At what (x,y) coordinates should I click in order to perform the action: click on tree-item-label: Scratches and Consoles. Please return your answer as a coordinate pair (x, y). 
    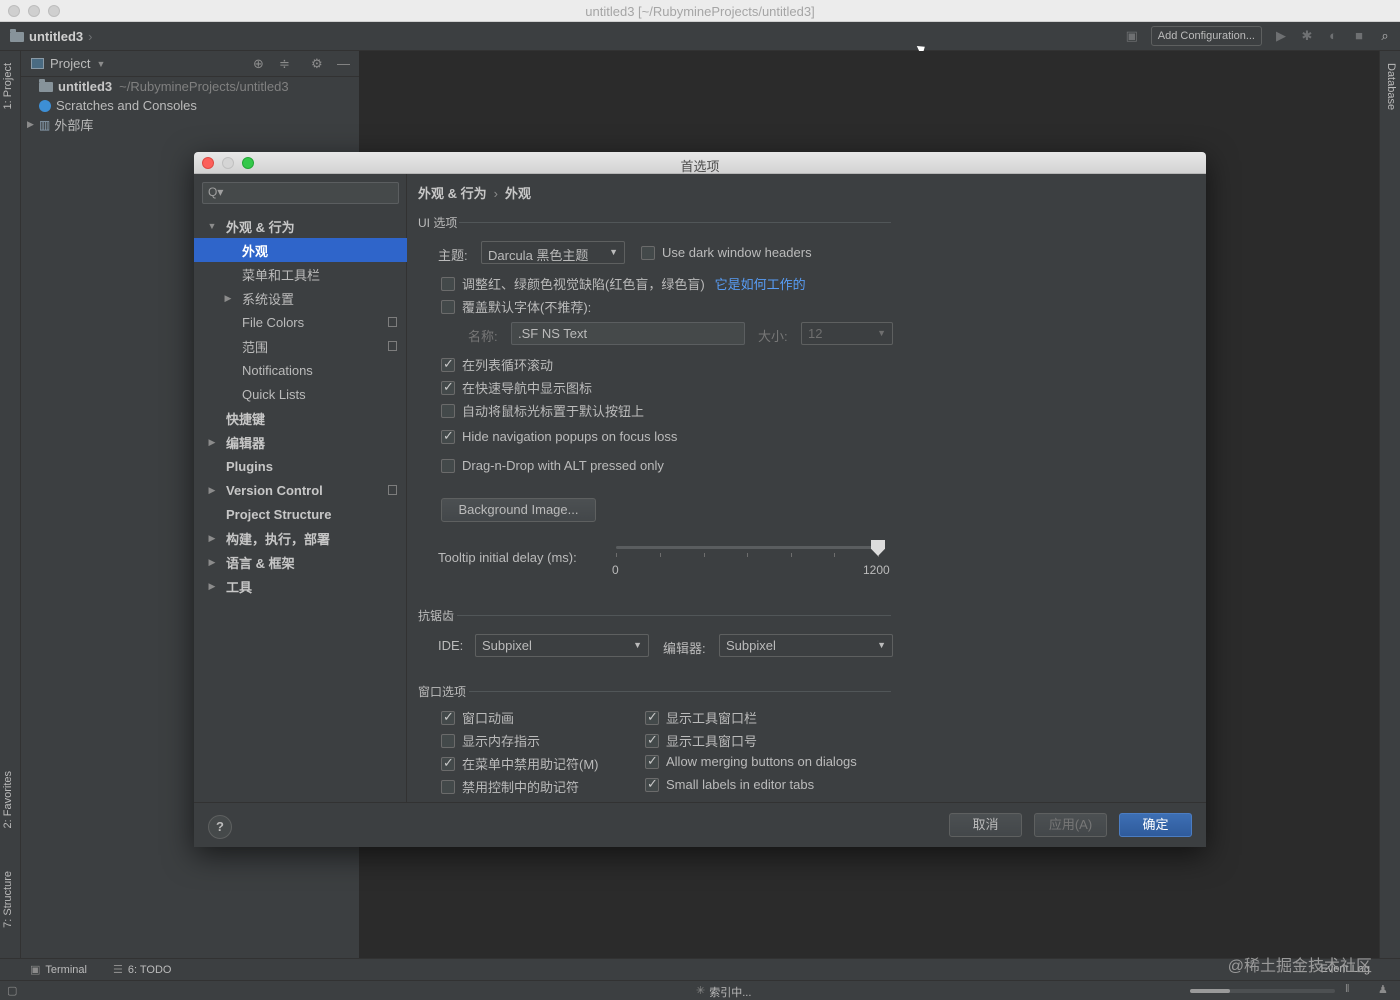
    Looking at the image, I should click on (126, 105).